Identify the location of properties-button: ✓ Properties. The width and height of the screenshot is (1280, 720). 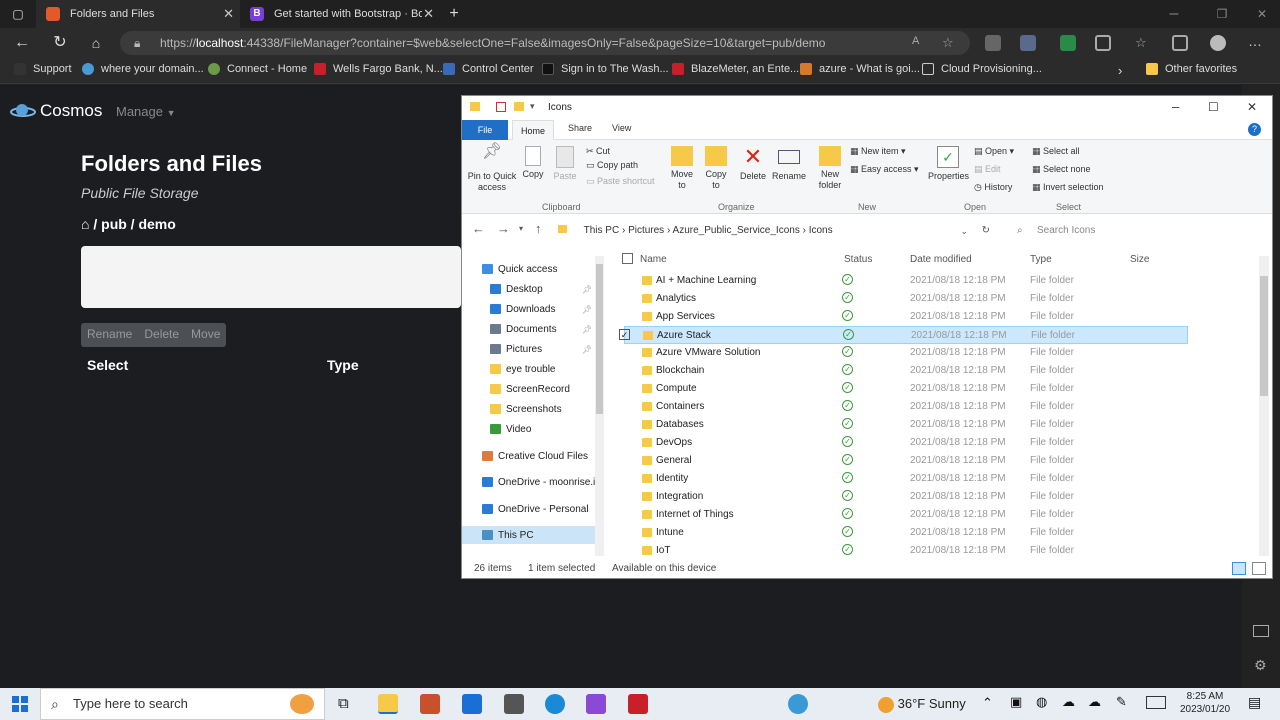
(948, 164).